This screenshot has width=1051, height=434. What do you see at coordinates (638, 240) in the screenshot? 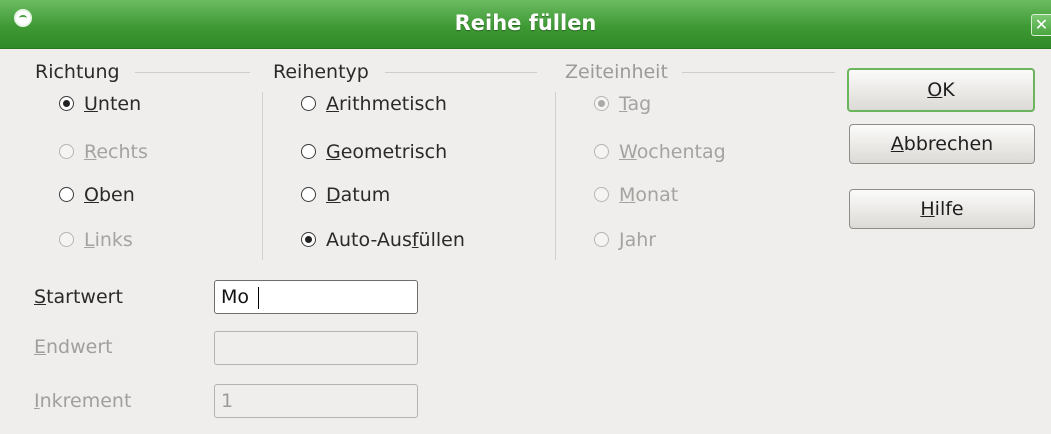
I see `radio-jahr-label: Jahr` at bounding box center [638, 240].